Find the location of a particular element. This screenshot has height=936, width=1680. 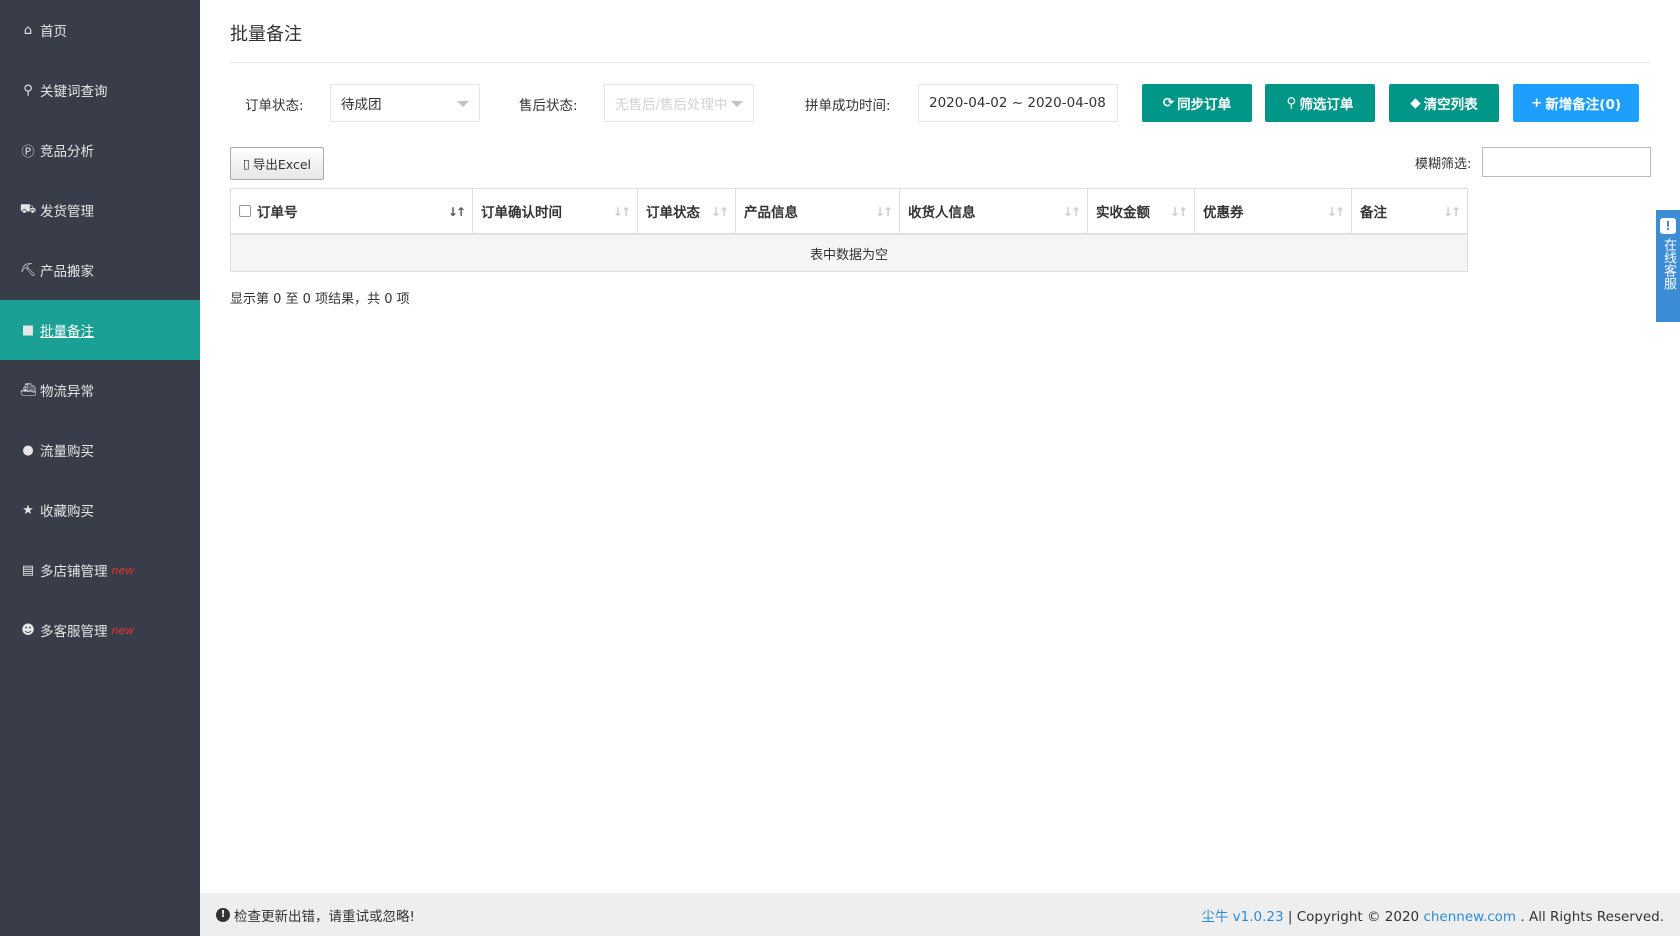

add-note-button: + 新增备注(0) is located at coordinates (1576, 103).